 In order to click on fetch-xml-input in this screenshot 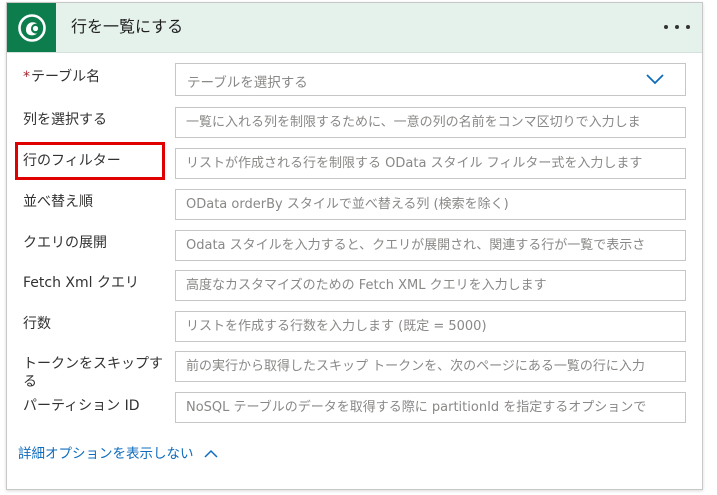, I will do `click(430, 285)`.